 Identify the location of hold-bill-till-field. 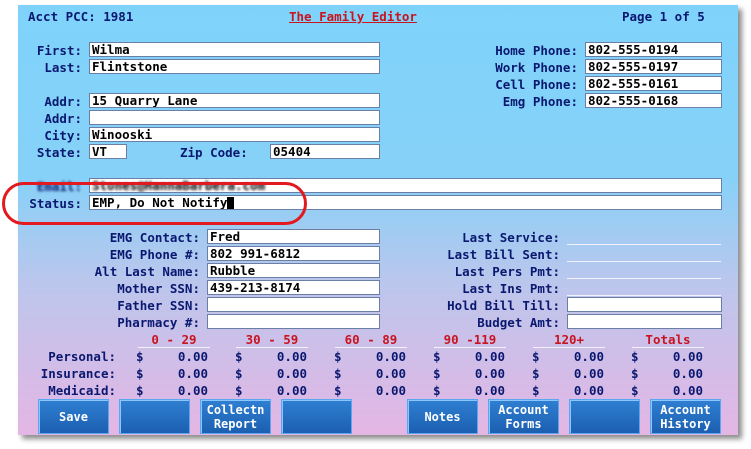
(644, 304).